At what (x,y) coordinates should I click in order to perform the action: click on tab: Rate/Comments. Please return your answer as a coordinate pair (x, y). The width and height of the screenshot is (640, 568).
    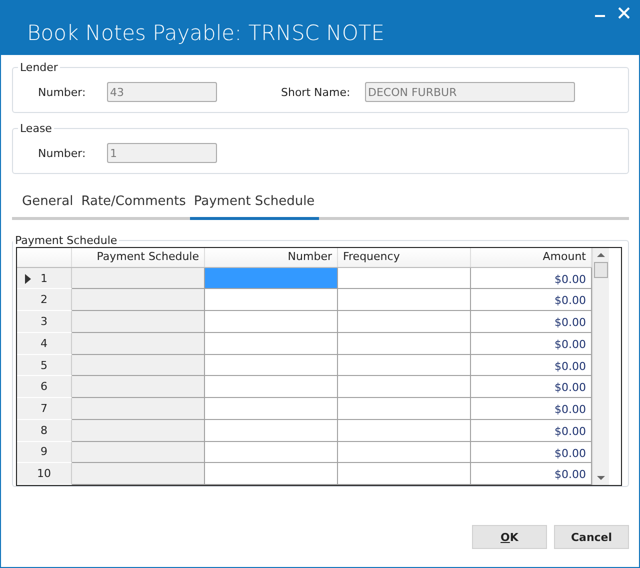
    Looking at the image, I should click on (133, 205).